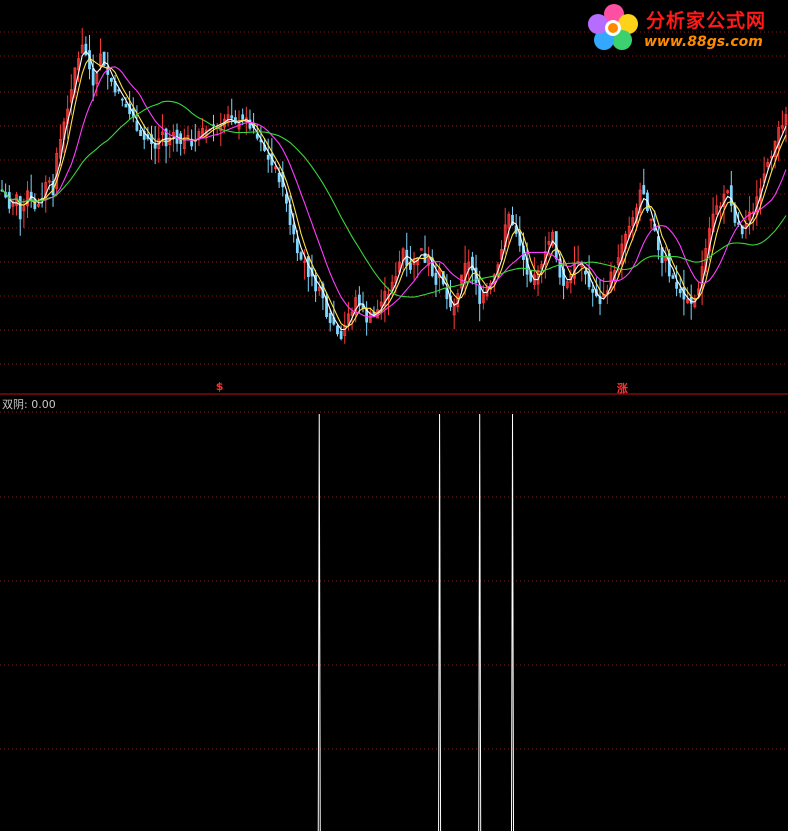 The height and width of the screenshot is (831, 788). I want to click on buy-signal-label: $, so click(219, 386).